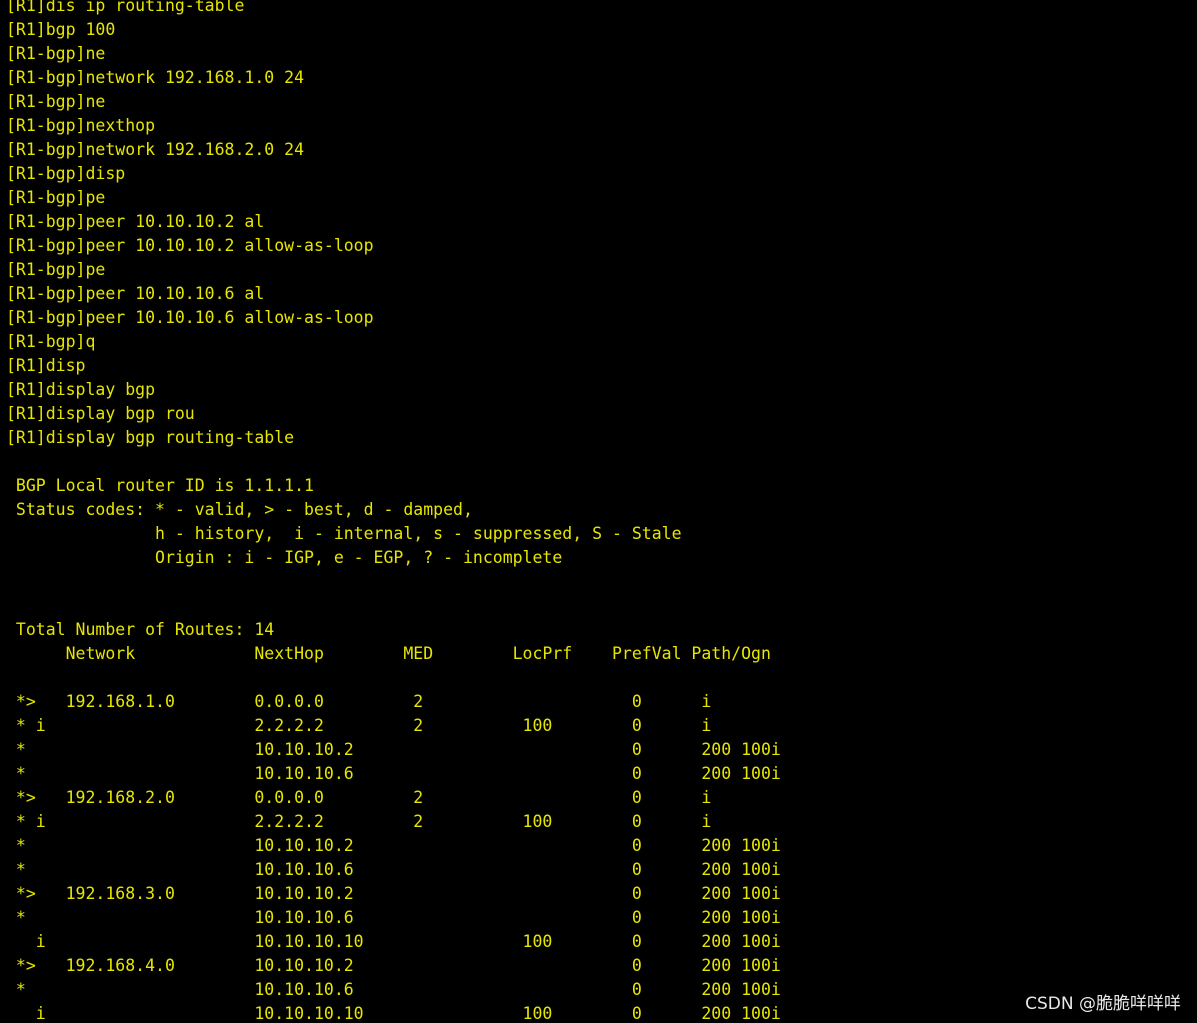  What do you see at coordinates (393, 893) in the screenshot?
I see `terminal-line: *> 192.168.3.0 10.10.10.2 0 200 100i` at bounding box center [393, 893].